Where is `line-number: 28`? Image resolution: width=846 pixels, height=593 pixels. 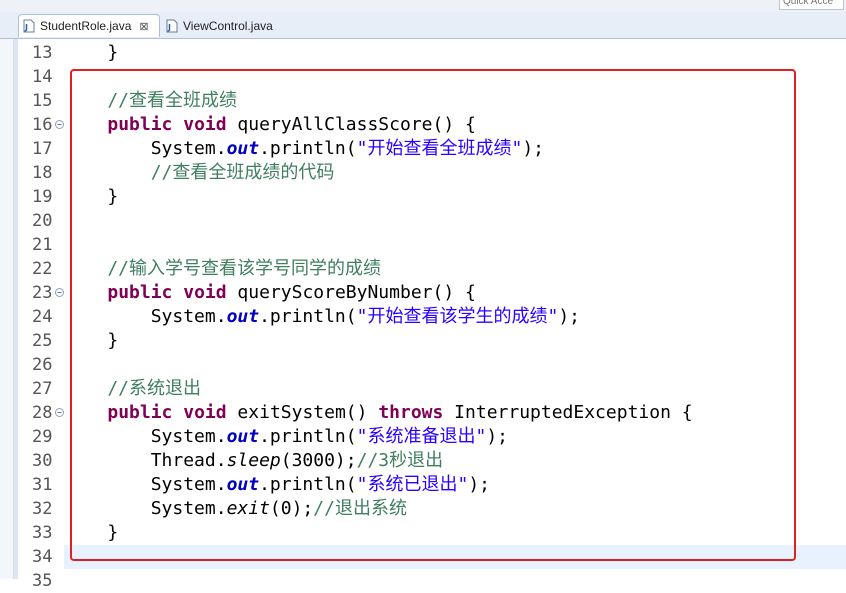
line-number: 28 is located at coordinates (42, 413).